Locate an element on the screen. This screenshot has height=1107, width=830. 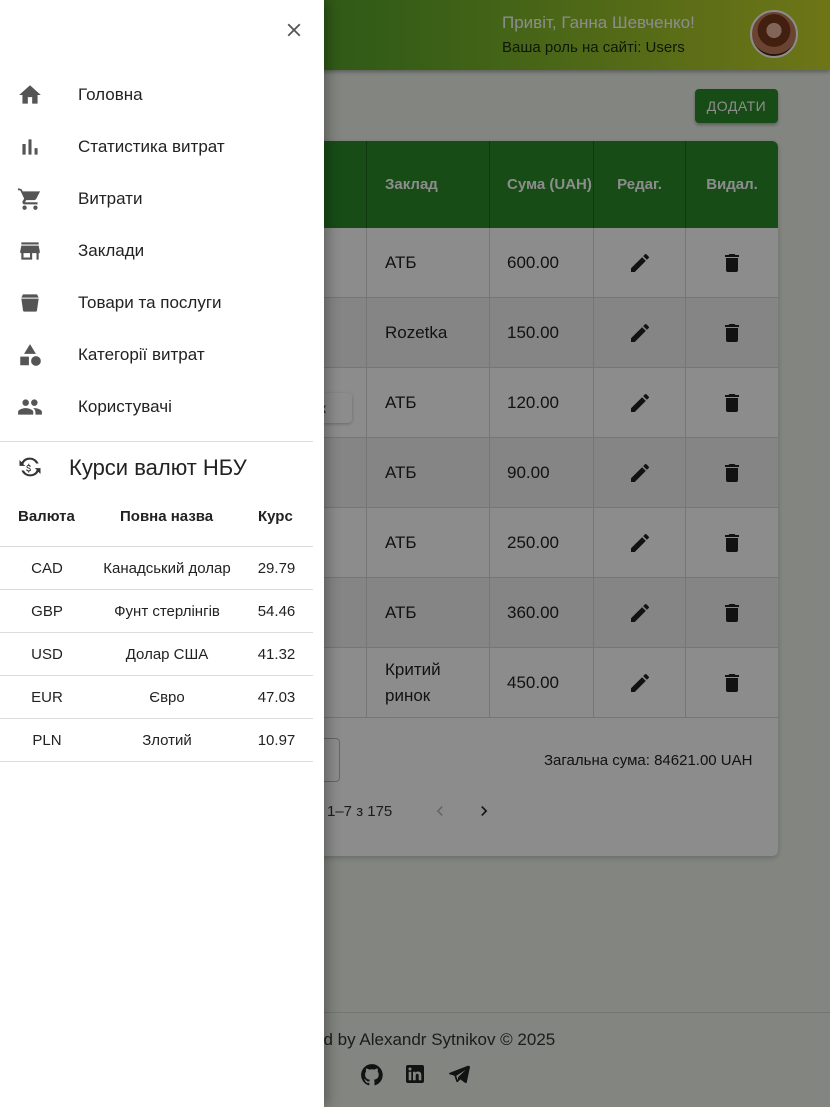
rate-row: CAD Канадський долар 29.79 is located at coordinates (156, 568).